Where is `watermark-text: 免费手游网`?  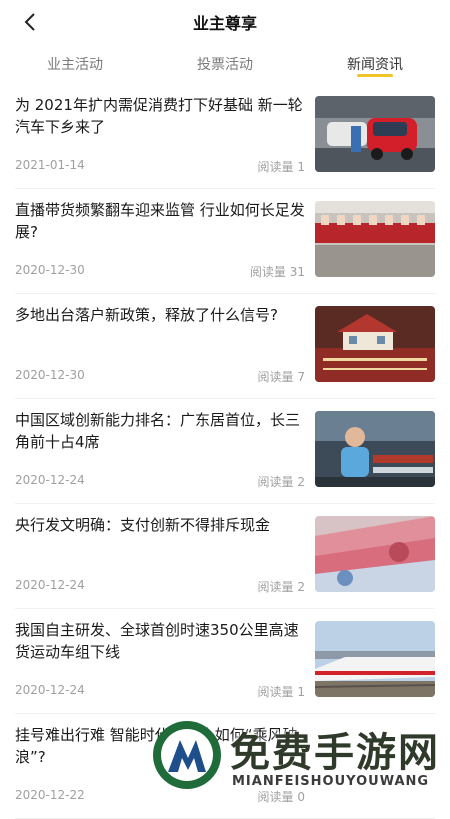
watermark-text: 免费手游网 is located at coordinates (335, 753).